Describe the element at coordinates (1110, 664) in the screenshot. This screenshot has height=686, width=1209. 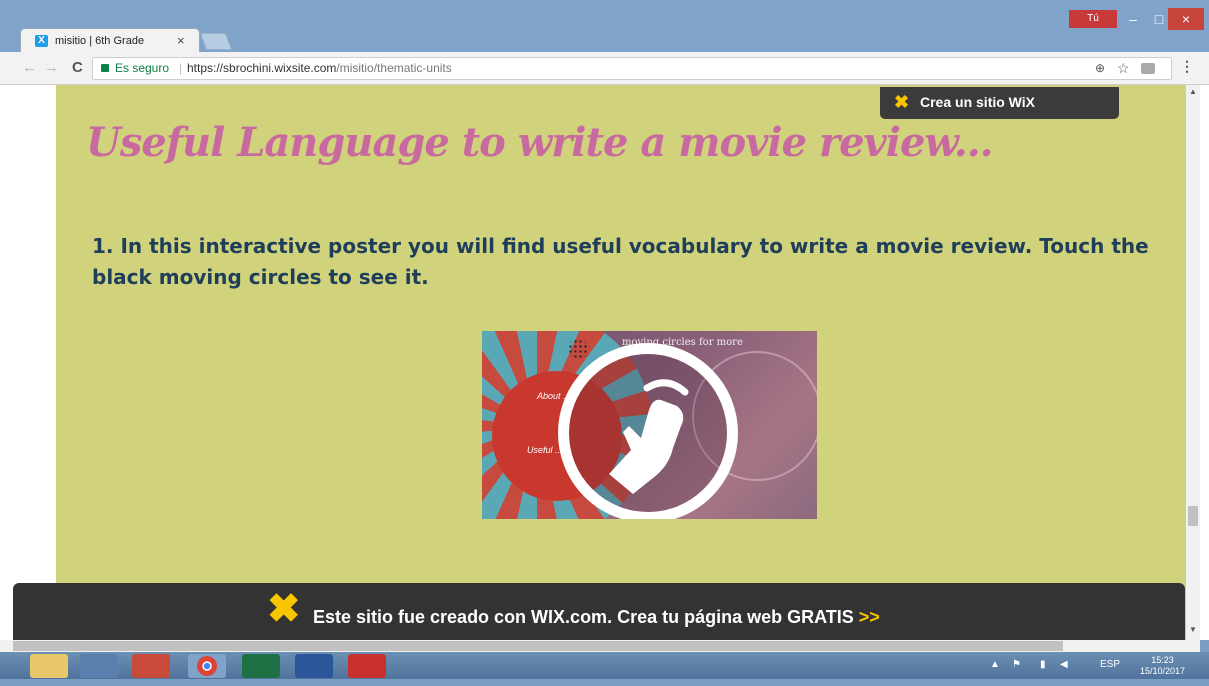
I see `language-indicator: ESP` at that location.